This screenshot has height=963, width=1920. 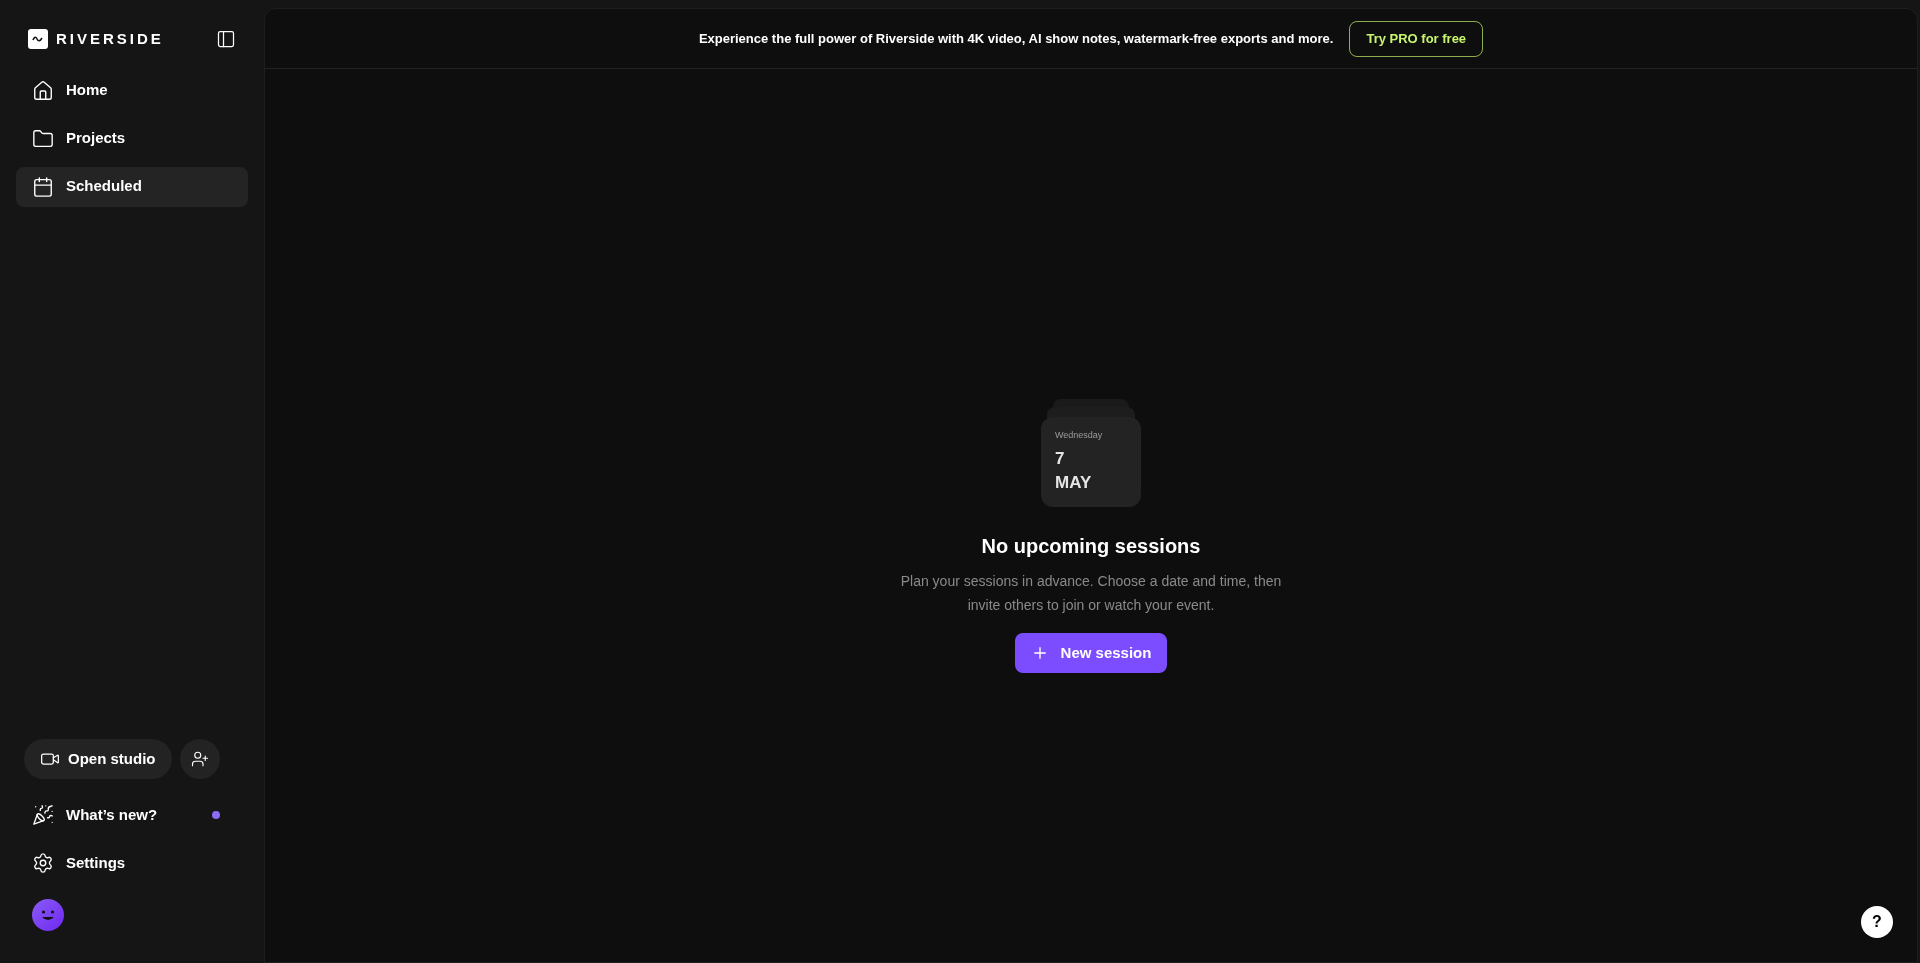 What do you see at coordinates (43, 186) in the screenshot?
I see `calendar-icon` at bounding box center [43, 186].